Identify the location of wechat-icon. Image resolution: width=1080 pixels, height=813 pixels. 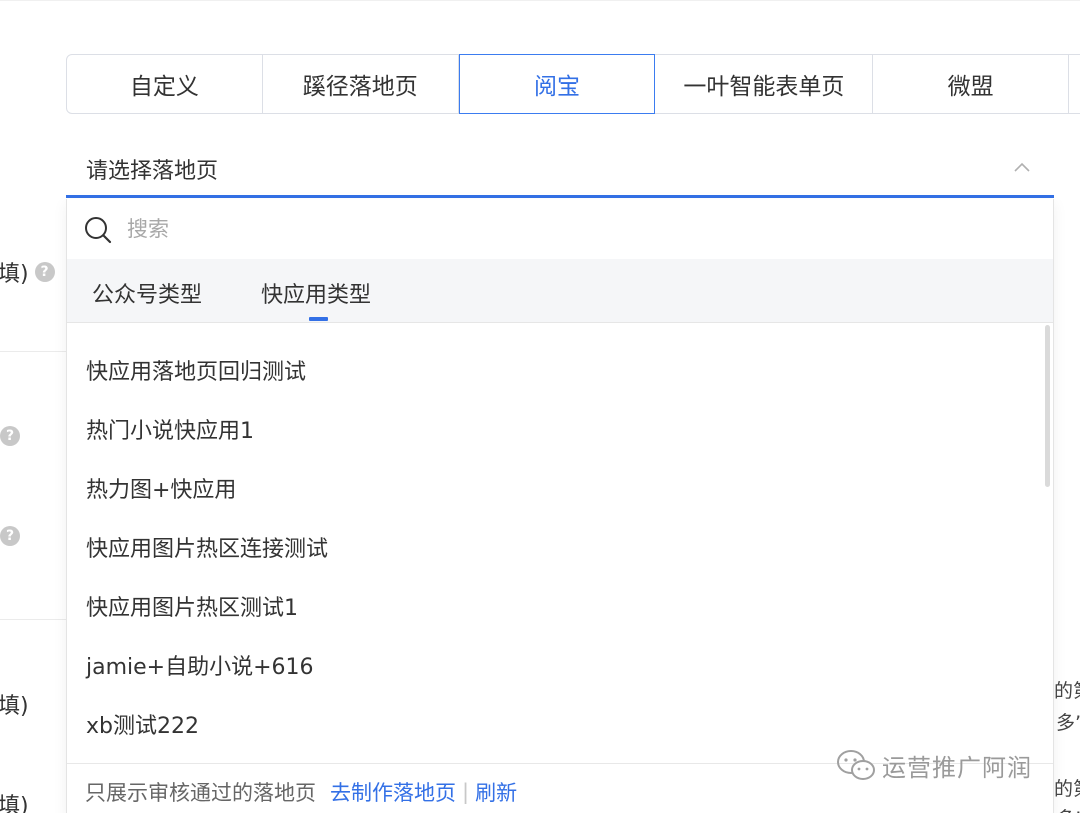
(856, 764).